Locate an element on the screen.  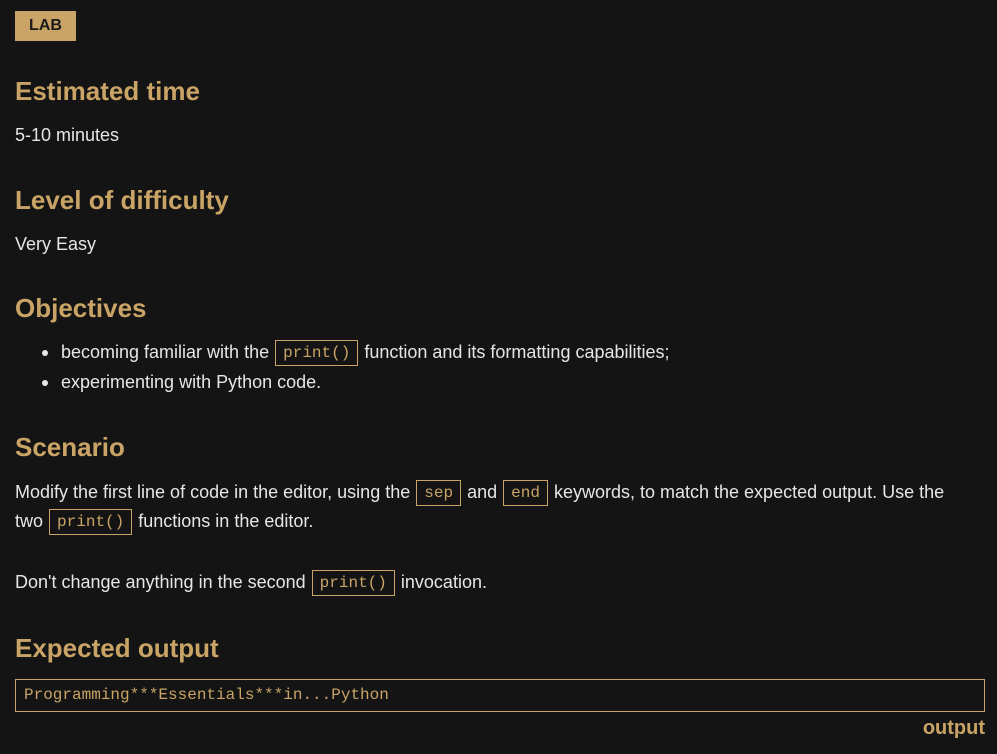
scenario-text: and is located at coordinates (482, 492).